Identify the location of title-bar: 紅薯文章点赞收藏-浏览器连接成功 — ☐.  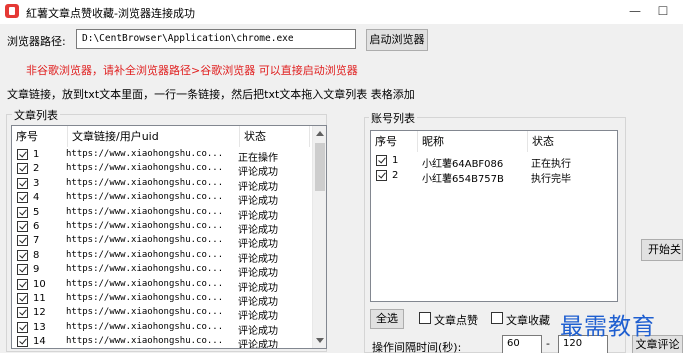
(341, 12).